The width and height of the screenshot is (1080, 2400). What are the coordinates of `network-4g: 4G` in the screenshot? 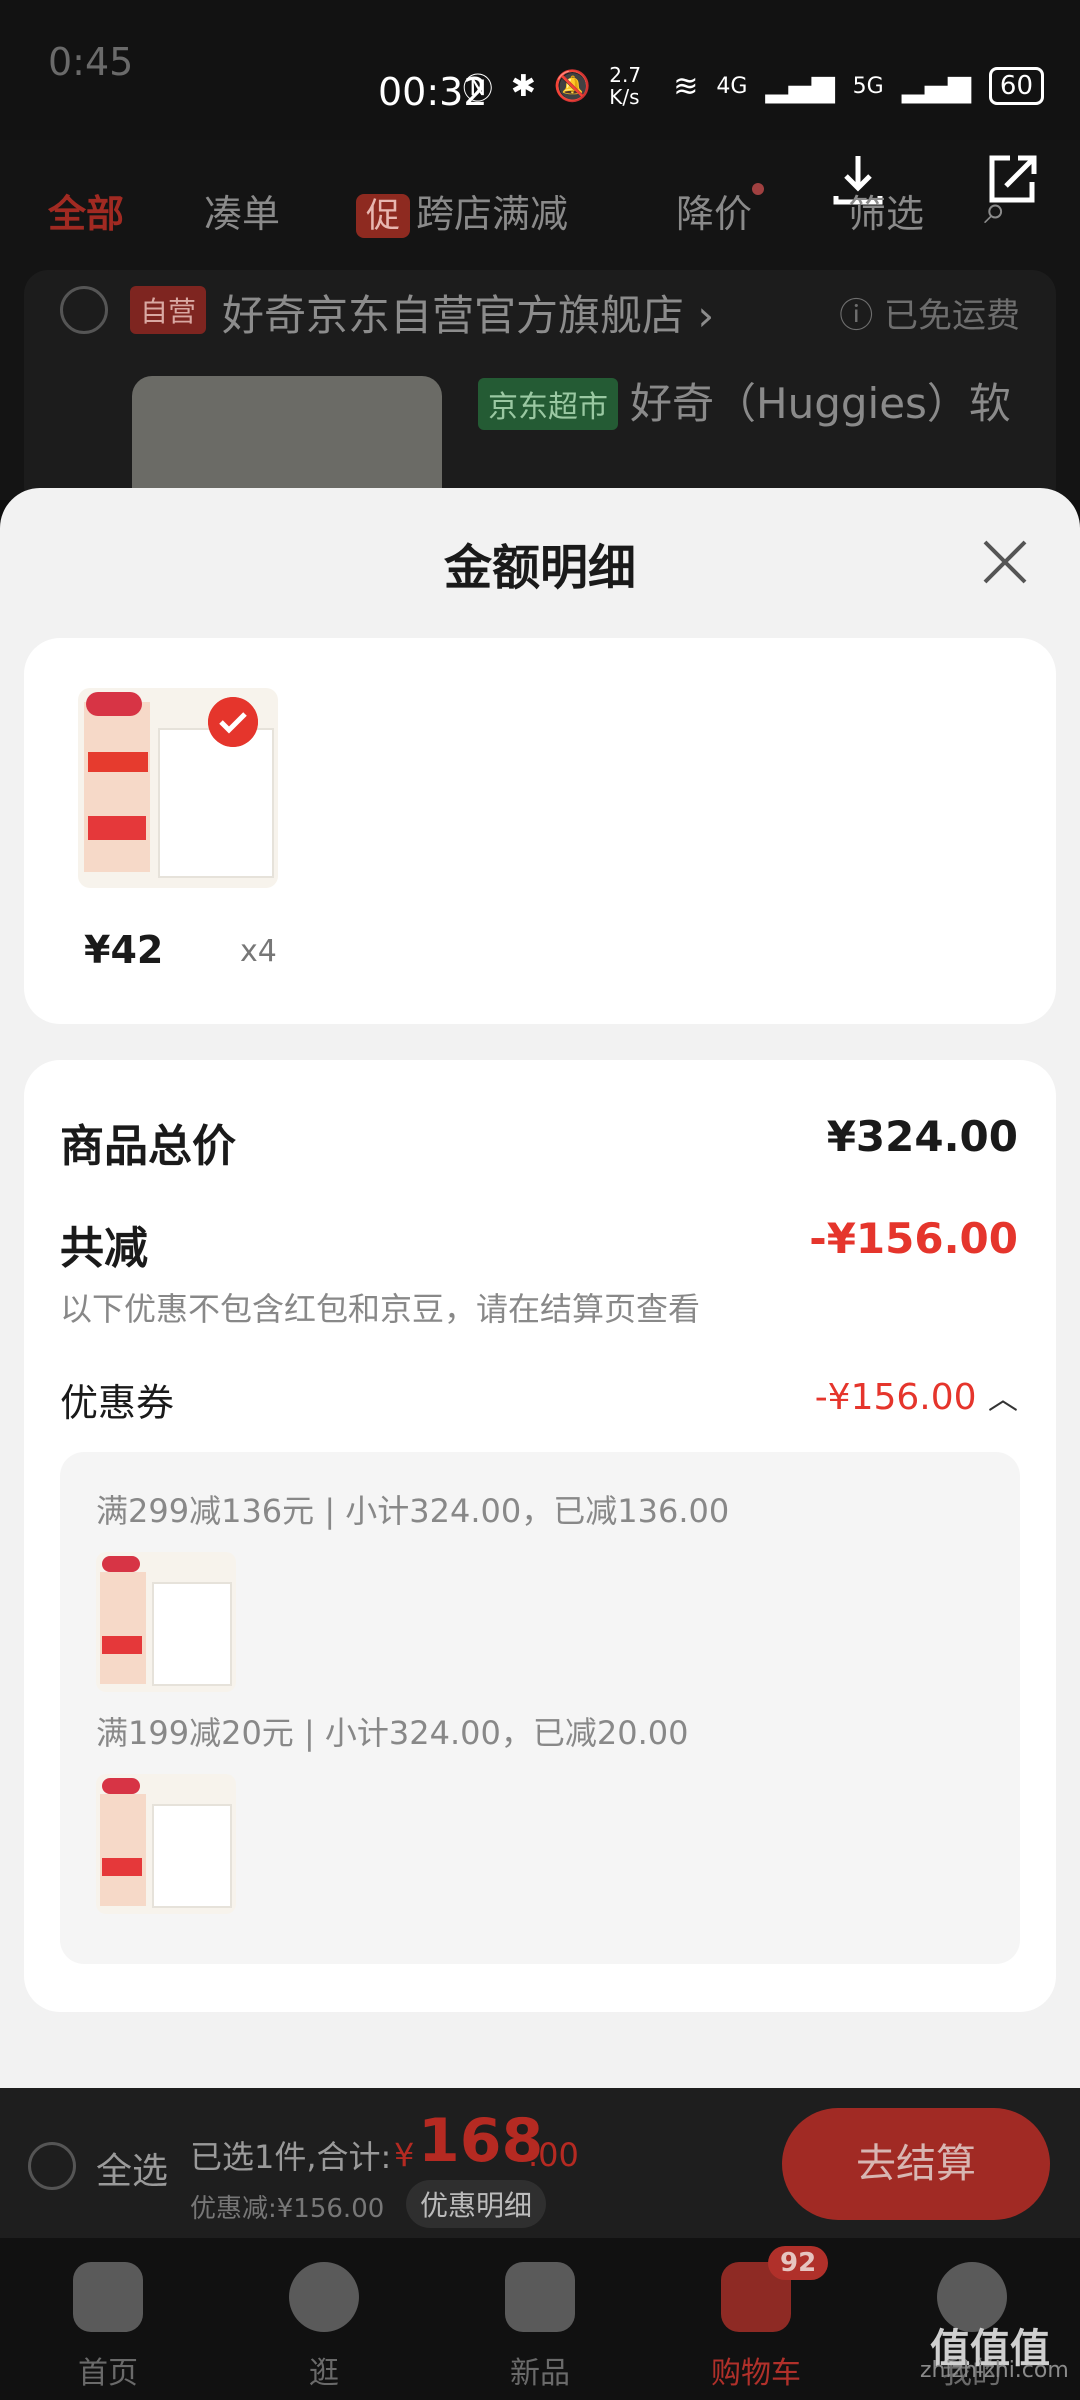 It's located at (732, 86).